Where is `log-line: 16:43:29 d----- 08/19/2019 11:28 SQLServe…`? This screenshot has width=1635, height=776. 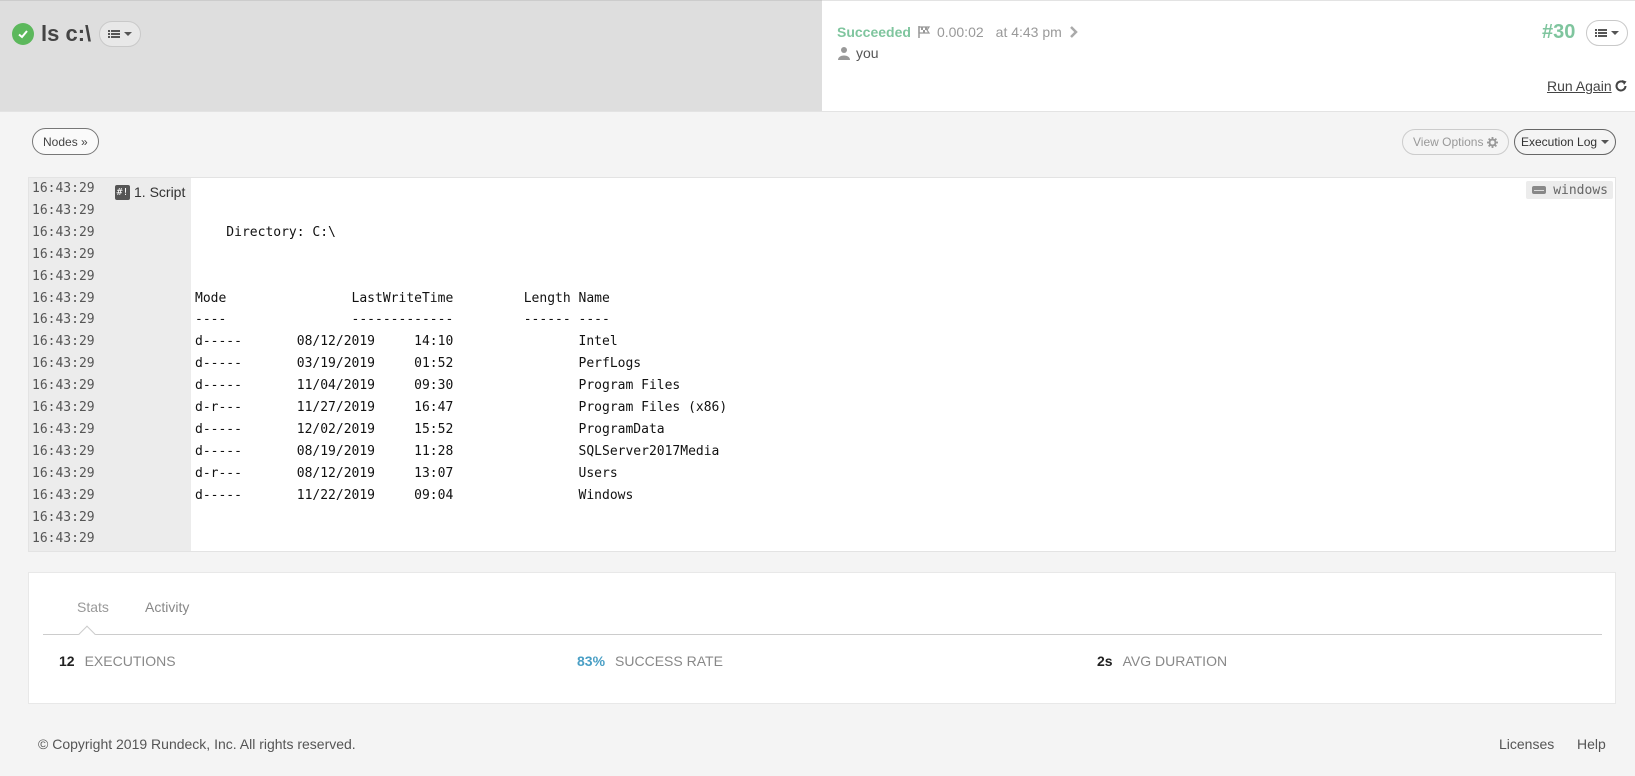 log-line: 16:43:29 d----- 08/19/2019 11:28 SQLServe… is located at coordinates (822, 452).